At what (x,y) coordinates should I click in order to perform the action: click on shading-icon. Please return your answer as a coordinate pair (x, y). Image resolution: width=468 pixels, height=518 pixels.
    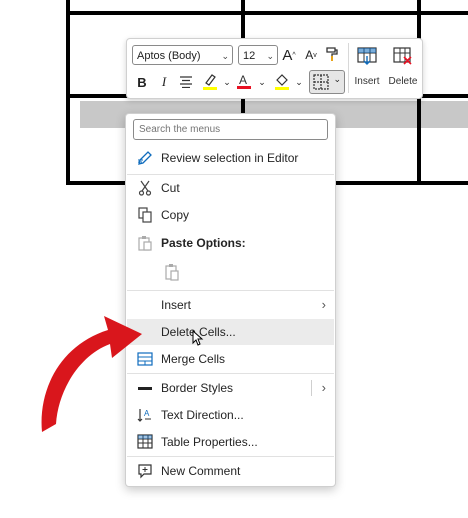
    Looking at the image, I should click on (282, 81).